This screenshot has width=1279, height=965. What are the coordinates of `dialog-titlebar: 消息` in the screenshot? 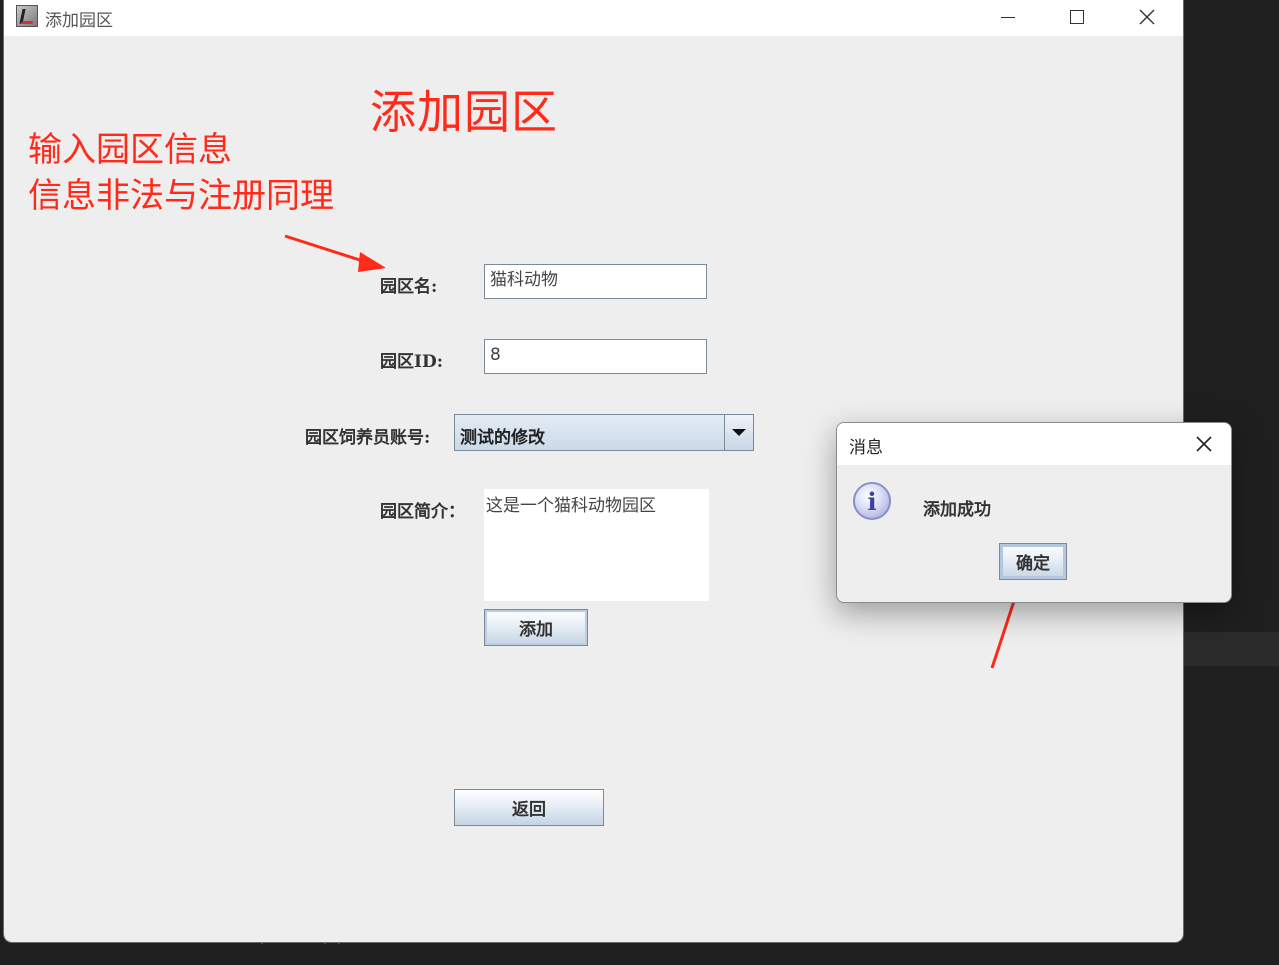 It's located at (1034, 444).